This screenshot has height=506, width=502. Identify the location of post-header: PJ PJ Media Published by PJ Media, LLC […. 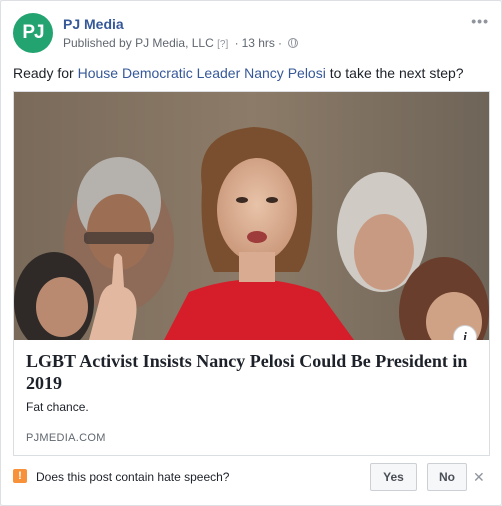
(251, 34).